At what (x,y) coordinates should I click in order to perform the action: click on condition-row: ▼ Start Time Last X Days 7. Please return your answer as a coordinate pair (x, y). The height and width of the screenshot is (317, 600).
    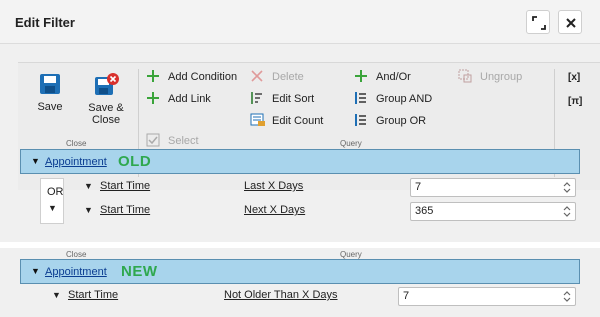
    Looking at the image, I should click on (330, 187).